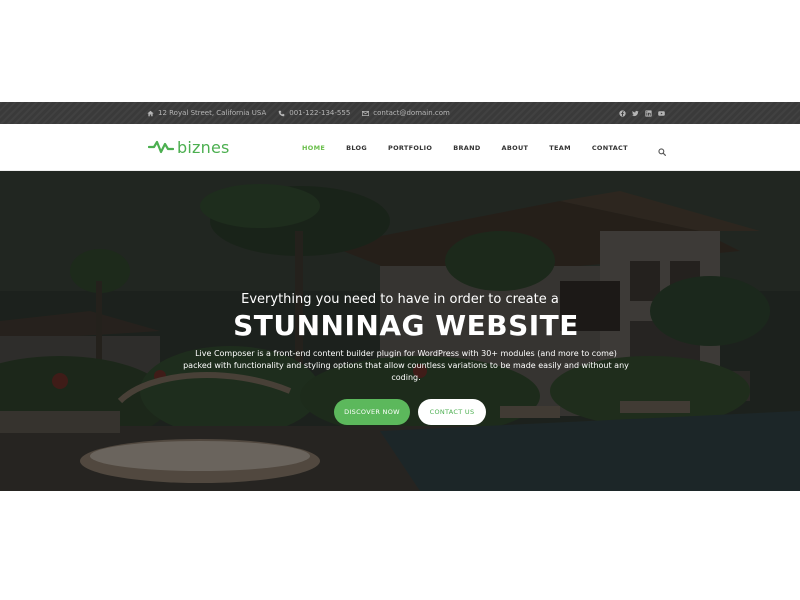 This screenshot has height=600, width=800. What do you see at coordinates (366, 113) in the screenshot?
I see `envelope-icon` at bounding box center [366, 113].